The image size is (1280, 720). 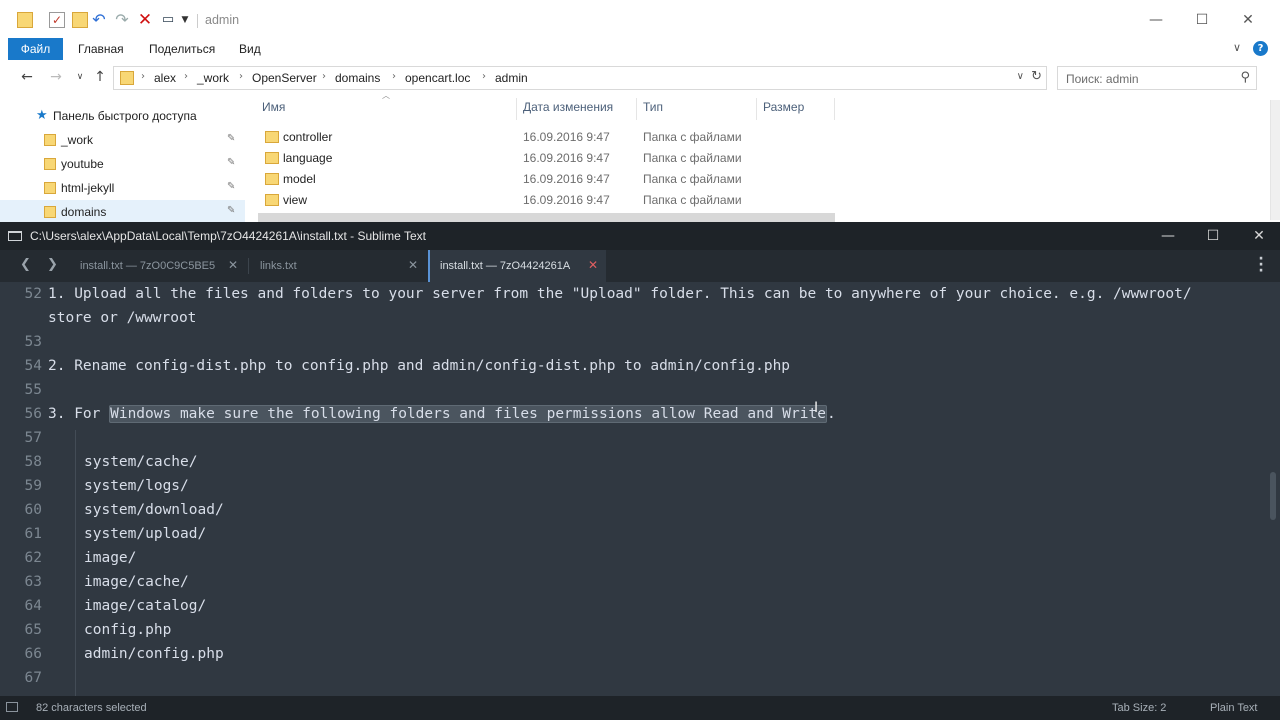 What do you see at coordinates (640, 49) in the screenshot?
I see `ribbon-tabs: Файл Главная Поделиться Вид ∨ ?` at bounding box center [640, 49].